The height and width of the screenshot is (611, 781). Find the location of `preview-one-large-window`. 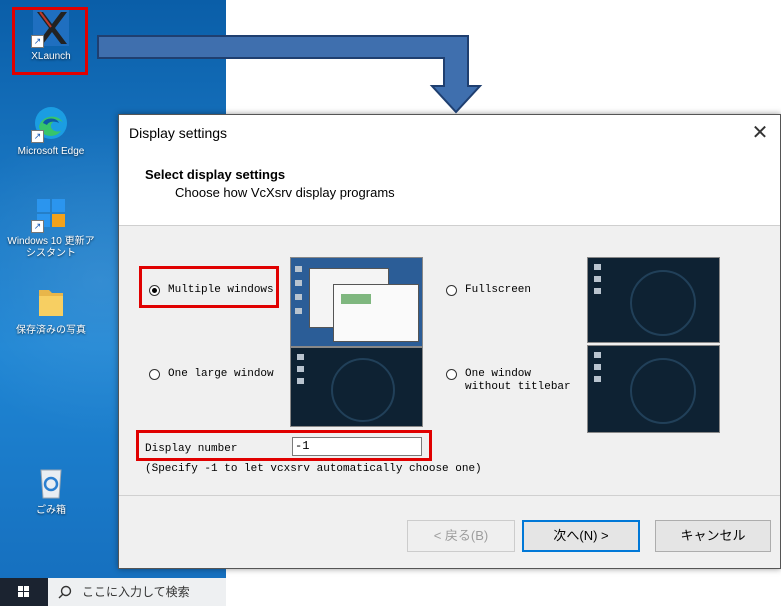

preview-one-large-window is located at coordinates (356, 387).